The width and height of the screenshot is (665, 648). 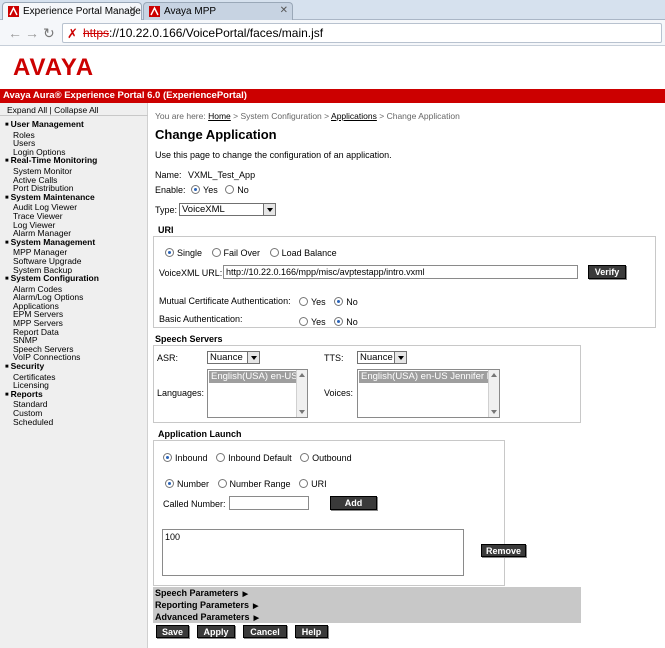 What do you see at coordinates (311, 631) in the screenshot?
I see `help-button: Help` at bounding box center [311, 631].